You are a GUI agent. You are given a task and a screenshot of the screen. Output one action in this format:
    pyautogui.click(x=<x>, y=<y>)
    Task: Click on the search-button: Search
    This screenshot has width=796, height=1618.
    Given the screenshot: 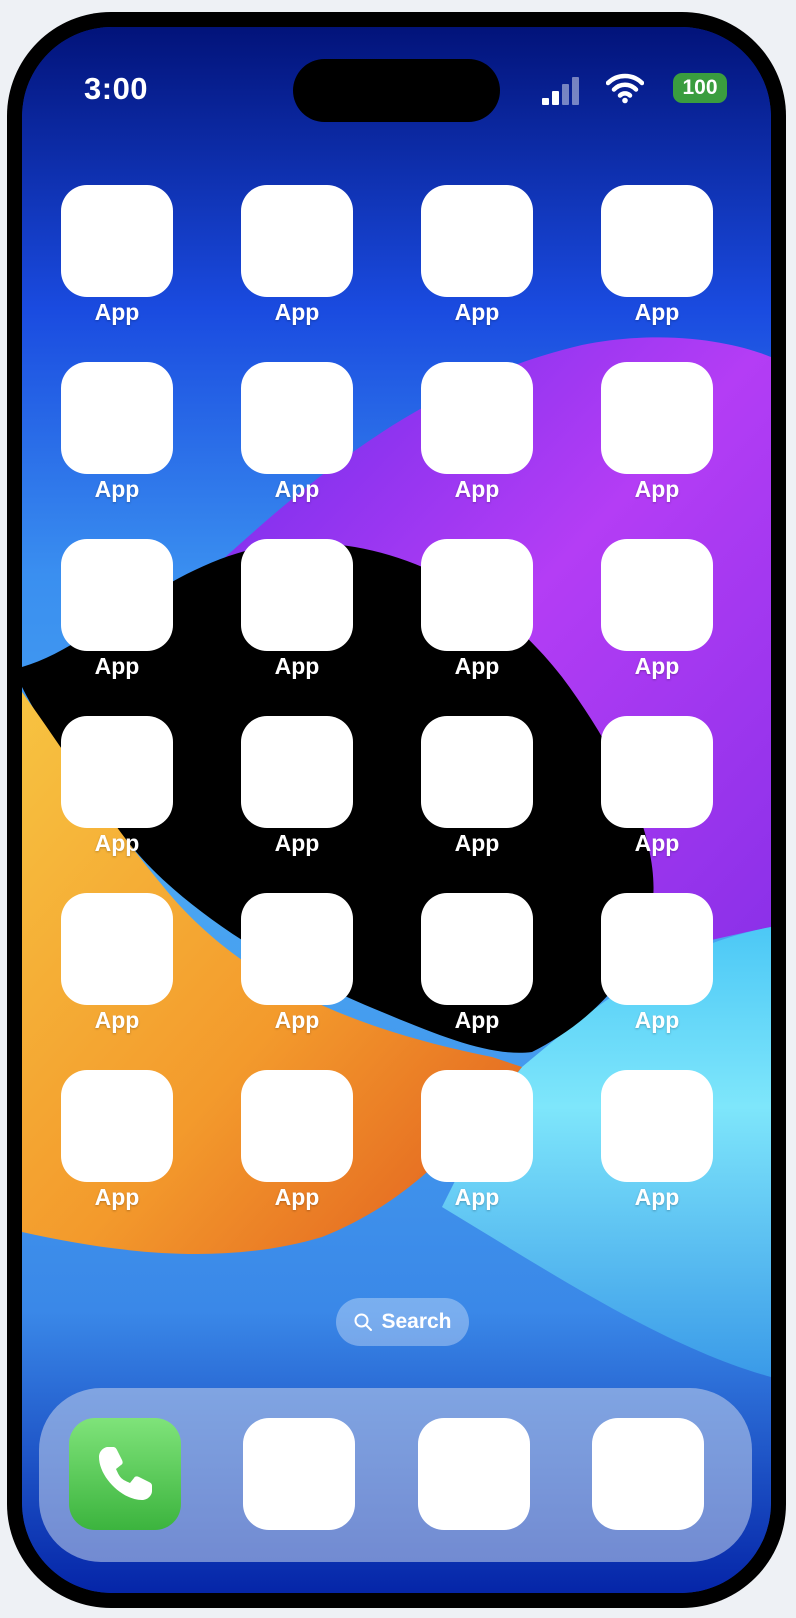 What is the action you would take?
    pyautogui.click(x=402, y=1322)
    